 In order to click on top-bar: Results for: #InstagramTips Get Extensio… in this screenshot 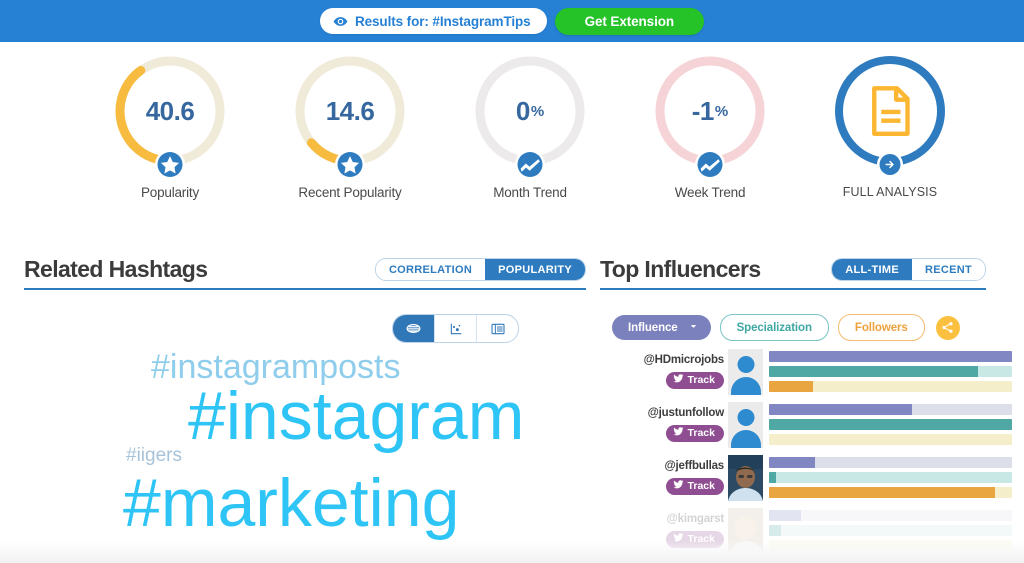, I will do `click(512, 21)`.